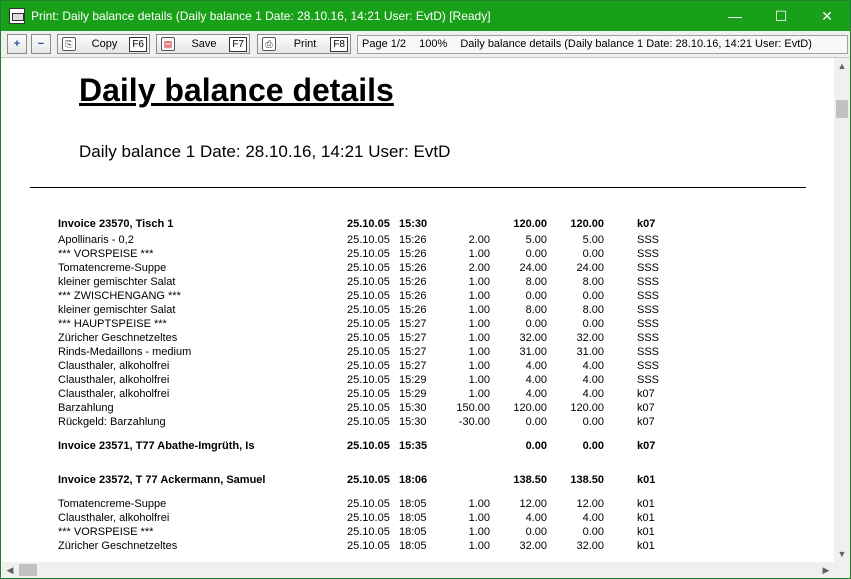 Image resolution: width=851 pixels, height=579 pixels. What do you see at coordinates (418, 187) in the screenshot?
I see `divider` at bounding box center [418, 187].